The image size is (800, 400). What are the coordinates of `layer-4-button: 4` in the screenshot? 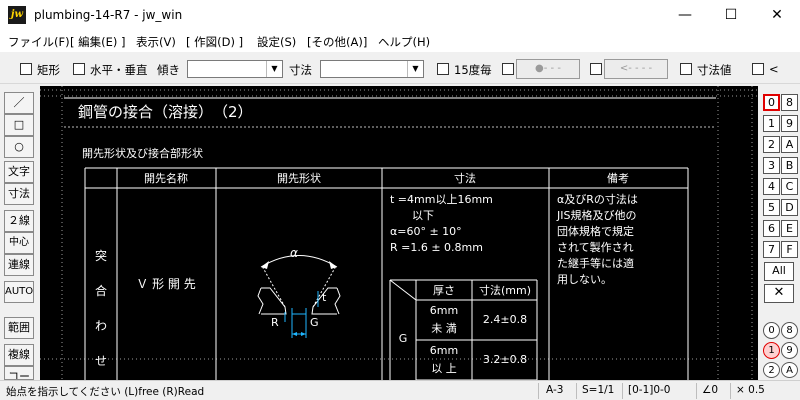 It's located at (771, 186).